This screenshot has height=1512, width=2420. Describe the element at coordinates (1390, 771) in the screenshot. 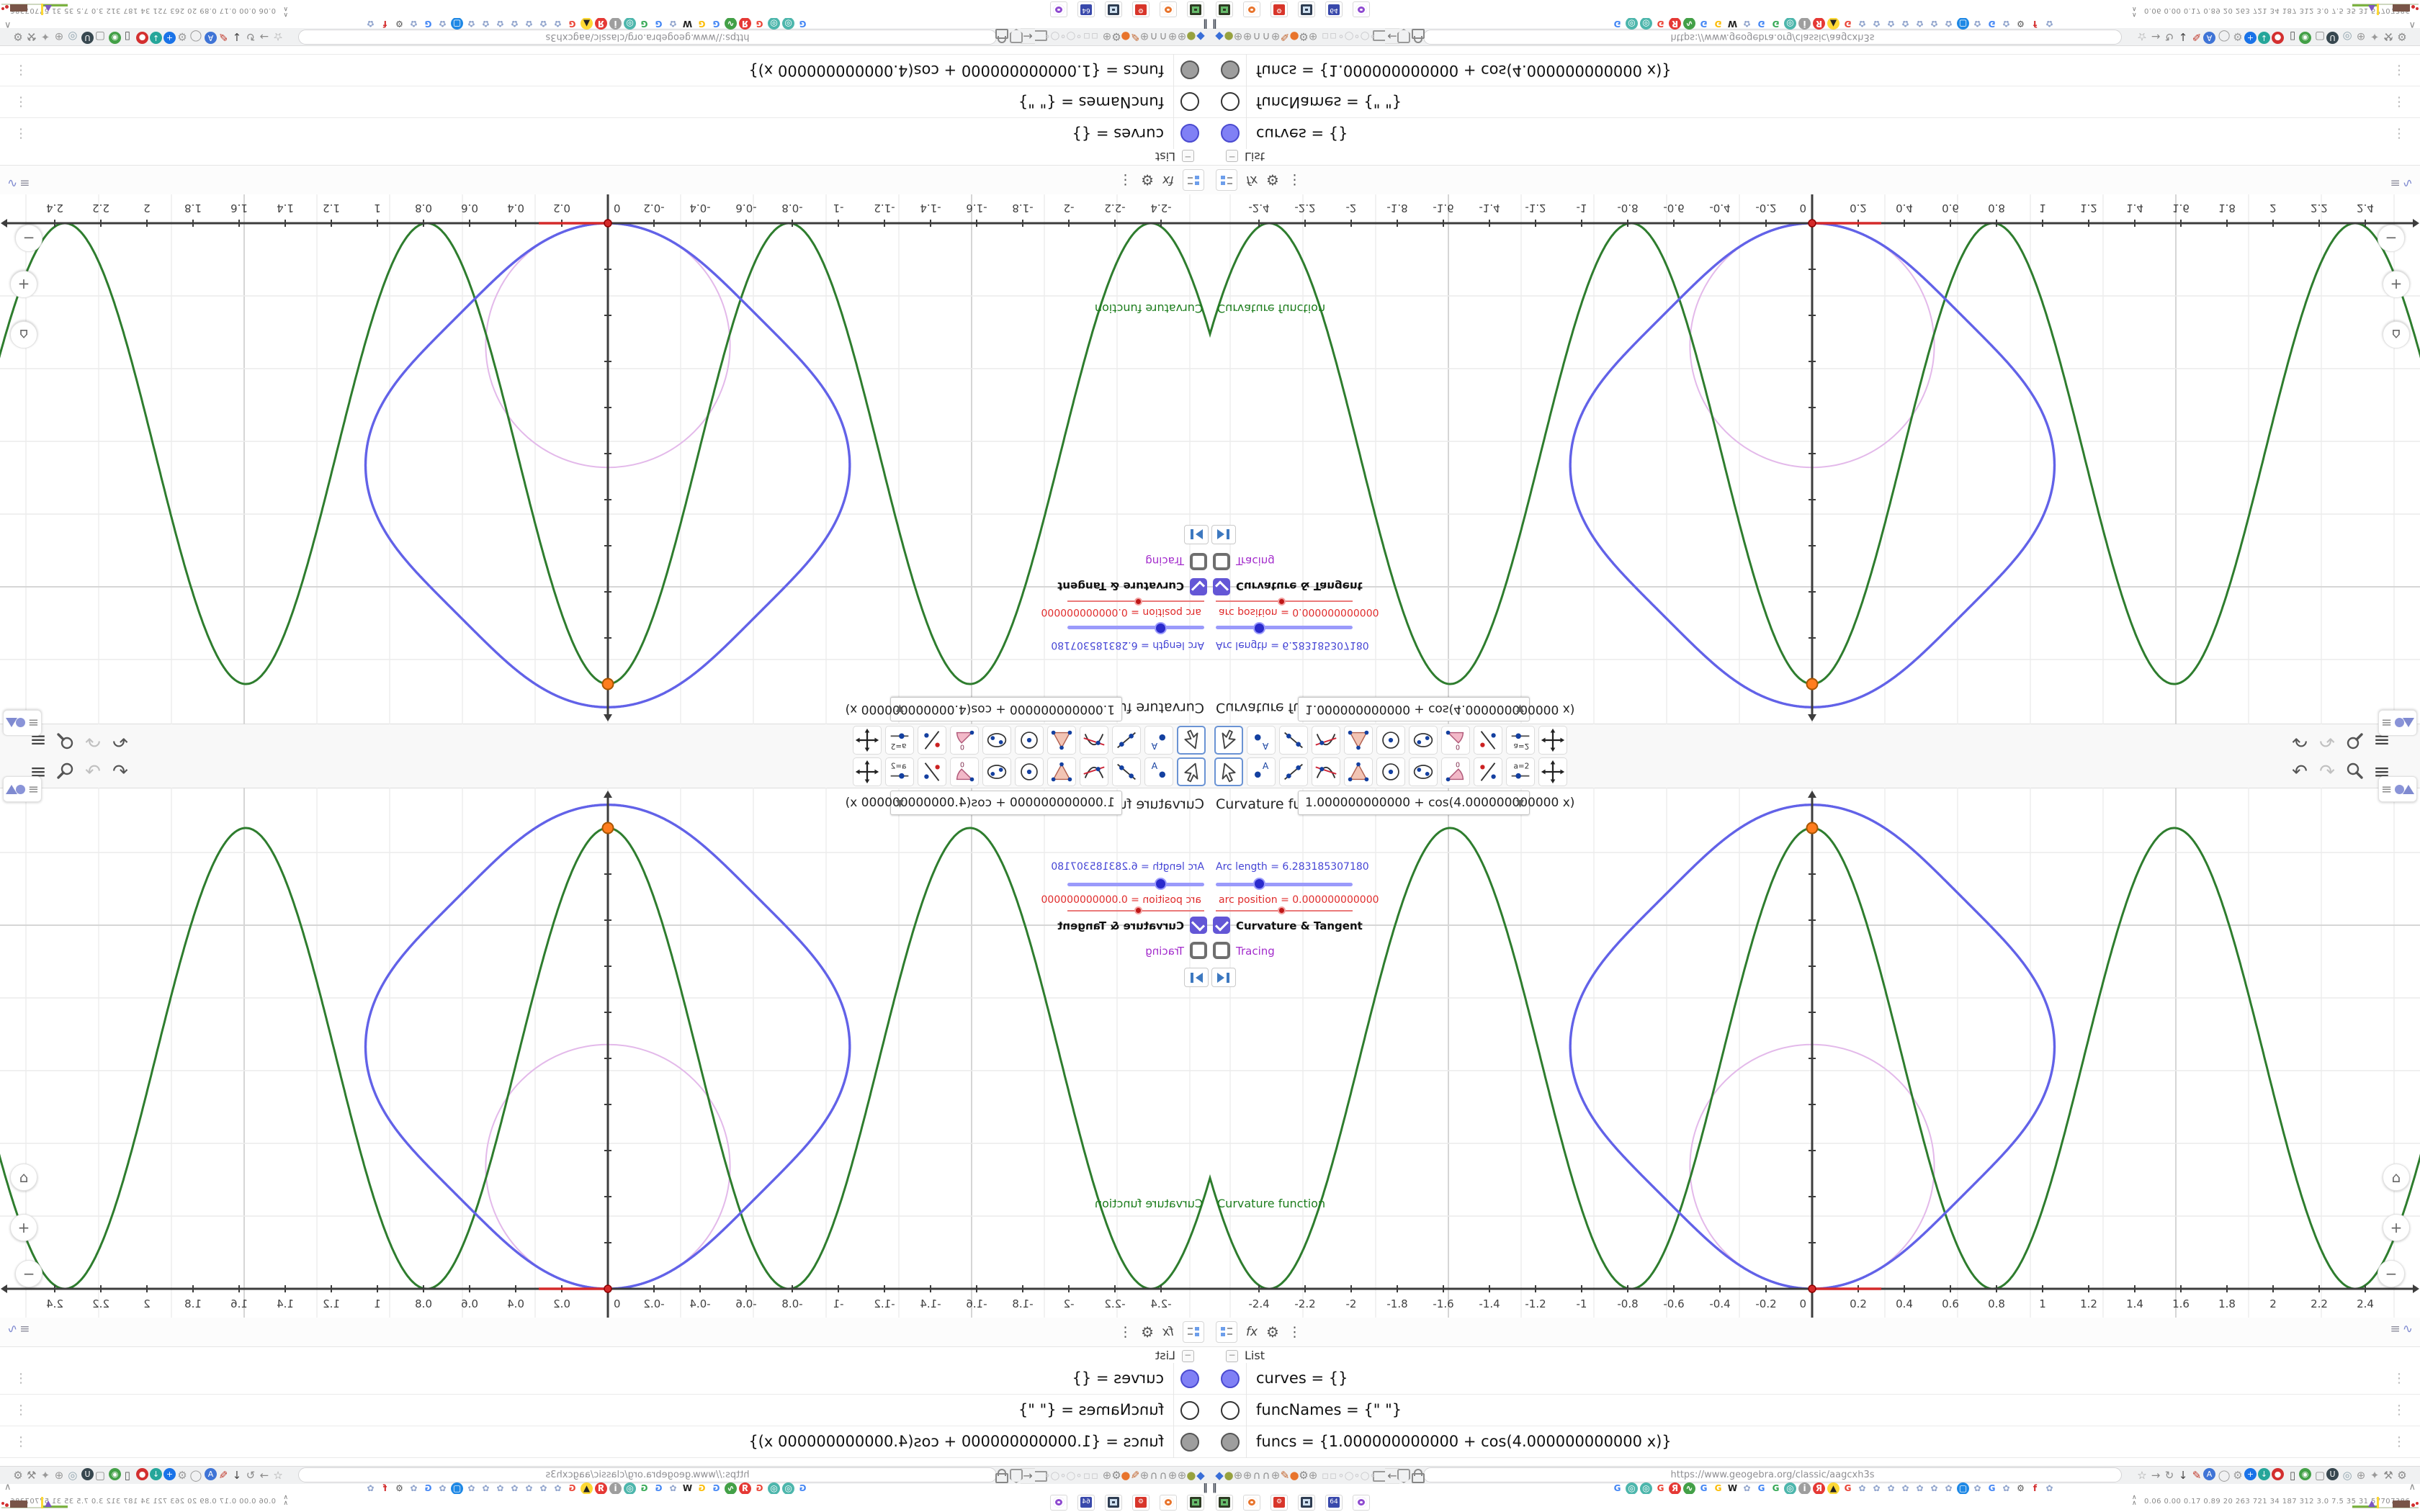

I see `tool-circle-center-point-icon` at that location.